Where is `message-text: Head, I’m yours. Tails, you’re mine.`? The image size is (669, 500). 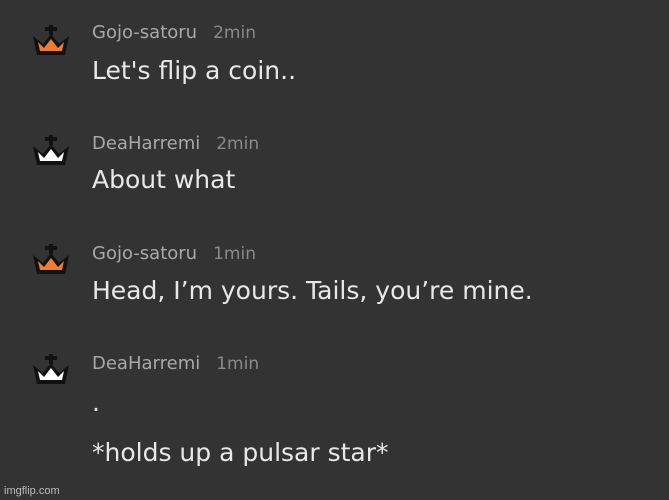 message-text: Head, I’m yours. Tails, you’re mine. is located at coordinates (312, 290).